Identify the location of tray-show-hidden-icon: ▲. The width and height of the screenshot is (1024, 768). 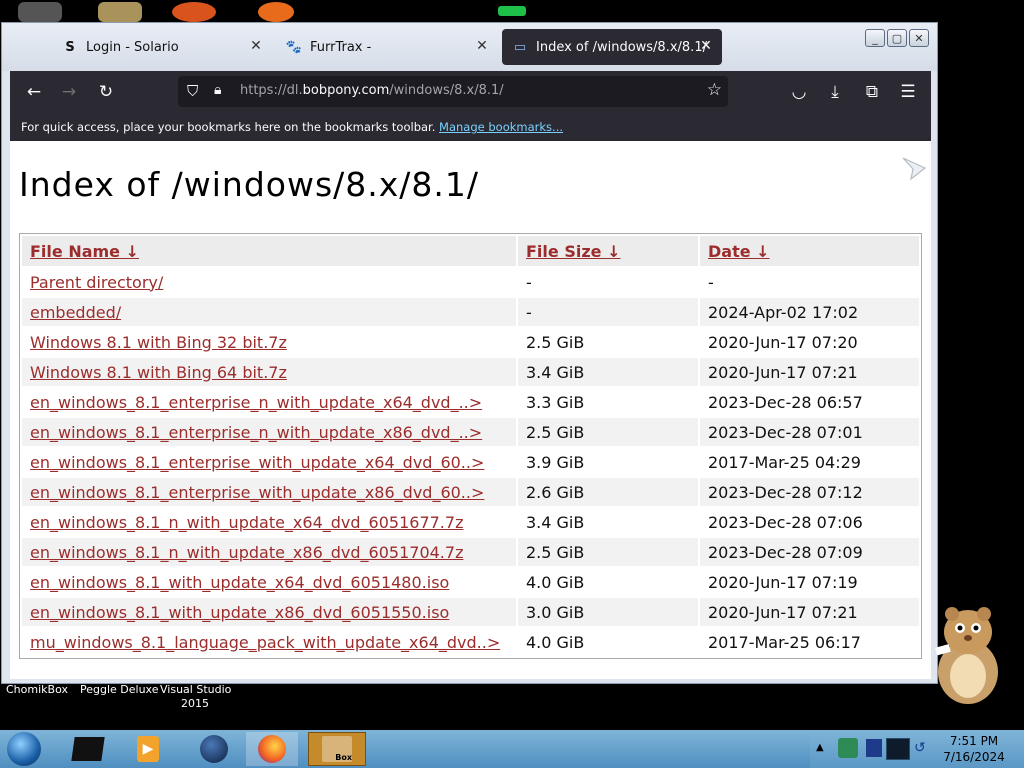
(820, 747).